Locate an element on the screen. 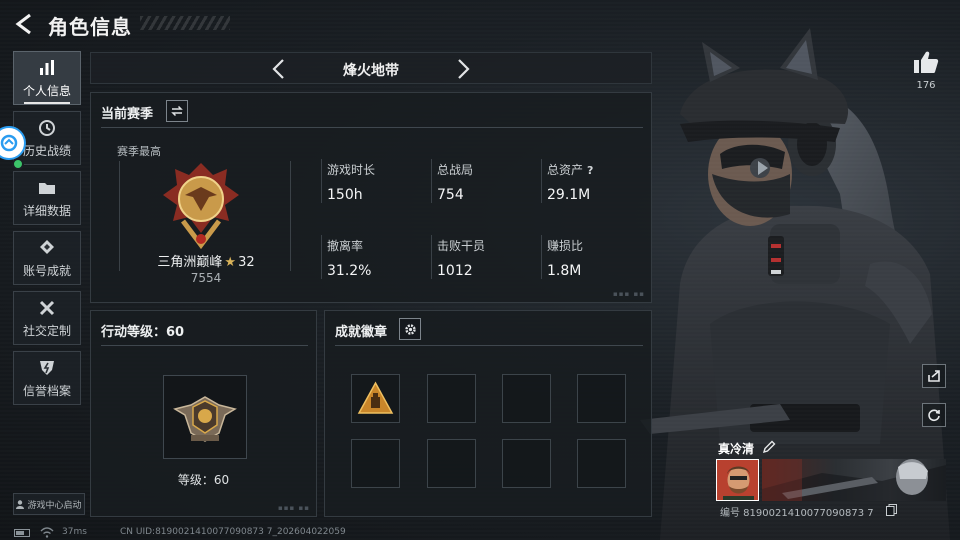  stat-value: 150h is located at coordinates (345, 195).